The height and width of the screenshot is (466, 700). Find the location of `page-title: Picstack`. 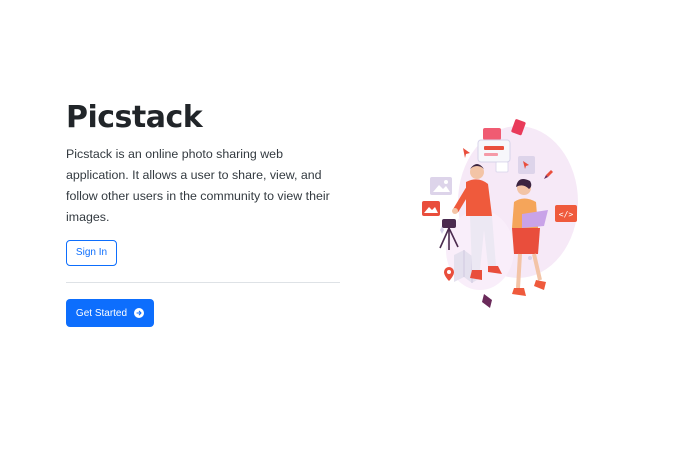

page-title: Picstack is located at coordinates (134, 117).